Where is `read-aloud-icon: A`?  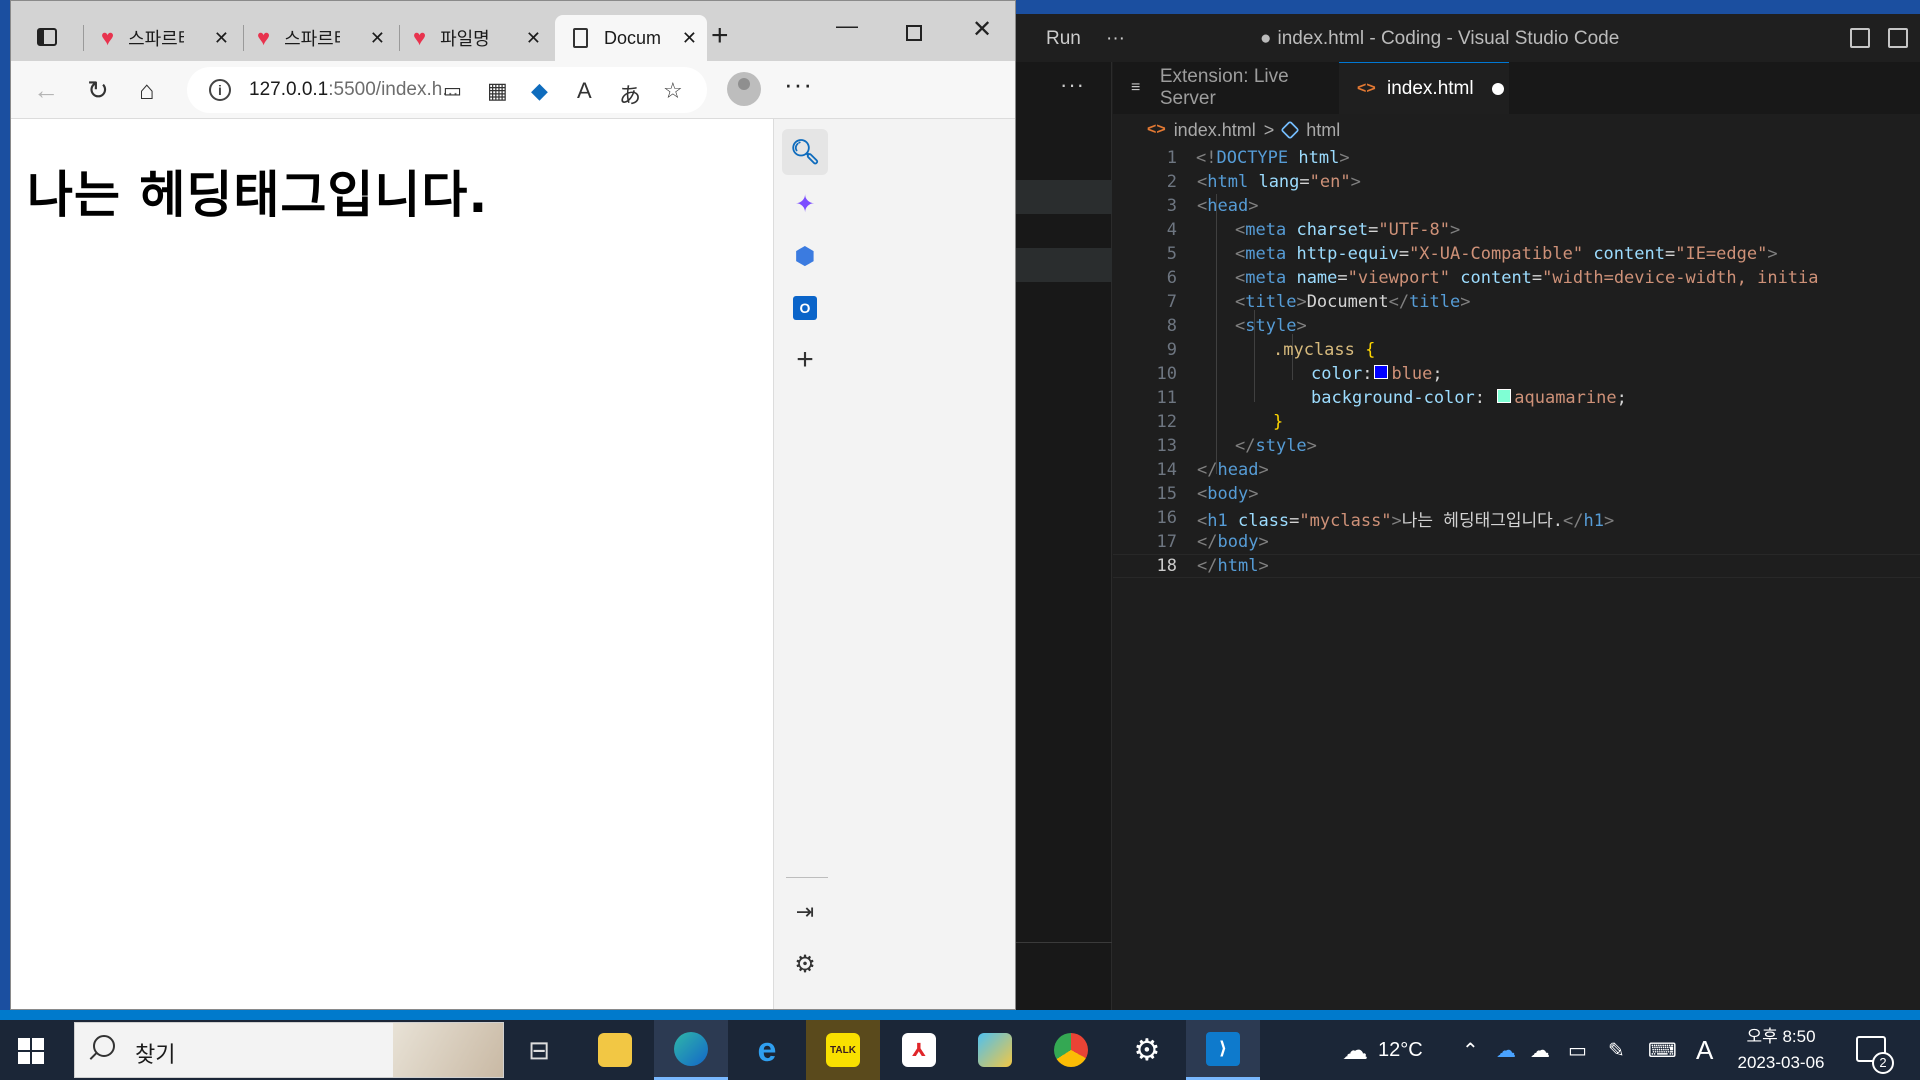 read-aloud-icon: A is located at coordinates (584, 91).